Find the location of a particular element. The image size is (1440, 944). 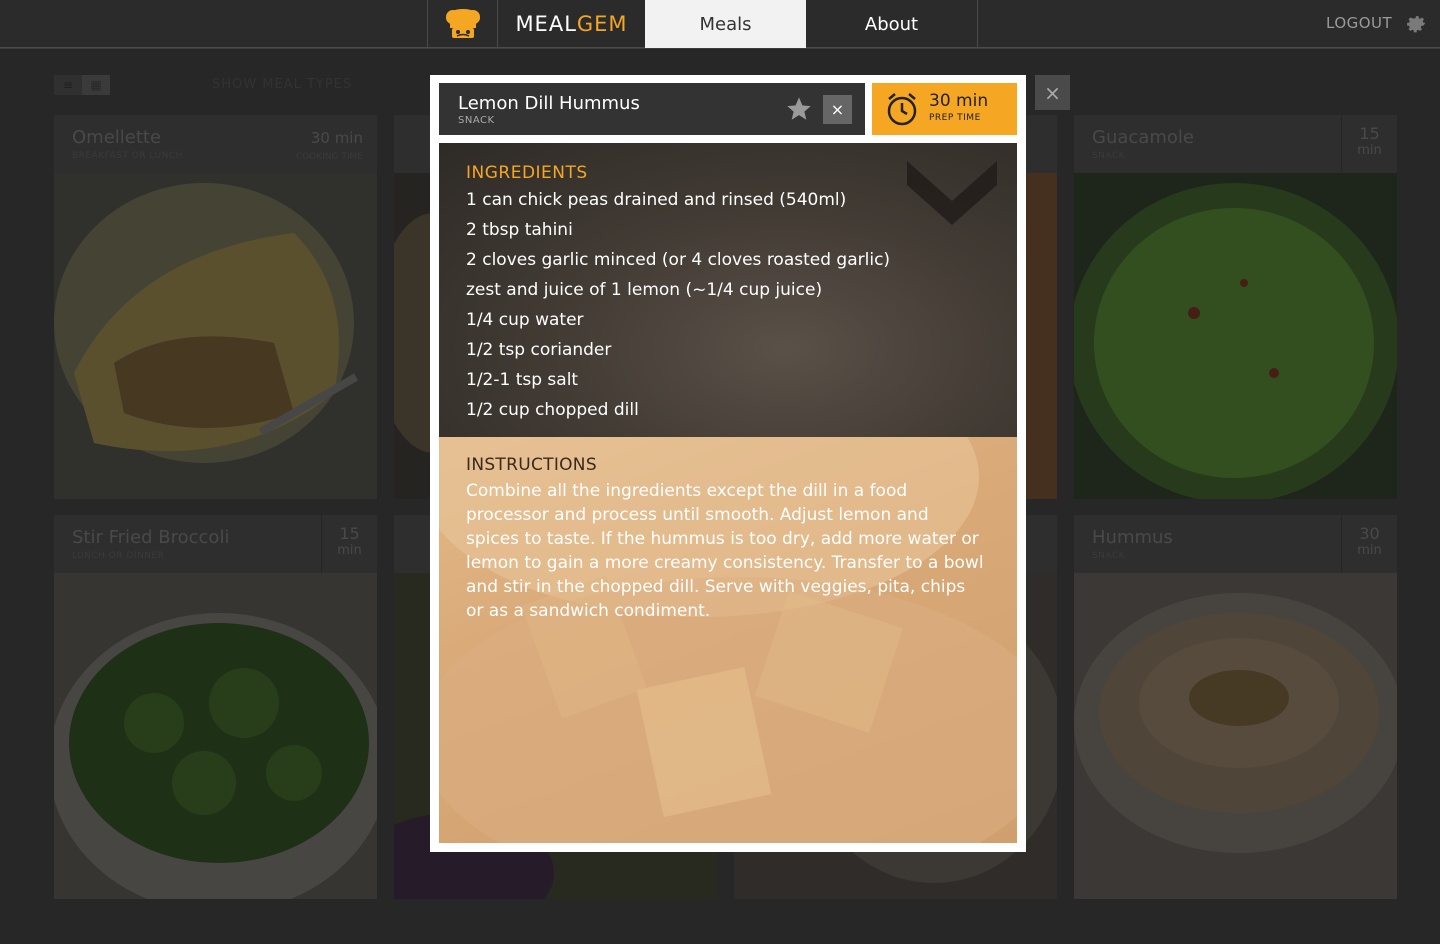

logout-link: LOGOUT is located at coordinates (1359, 23).